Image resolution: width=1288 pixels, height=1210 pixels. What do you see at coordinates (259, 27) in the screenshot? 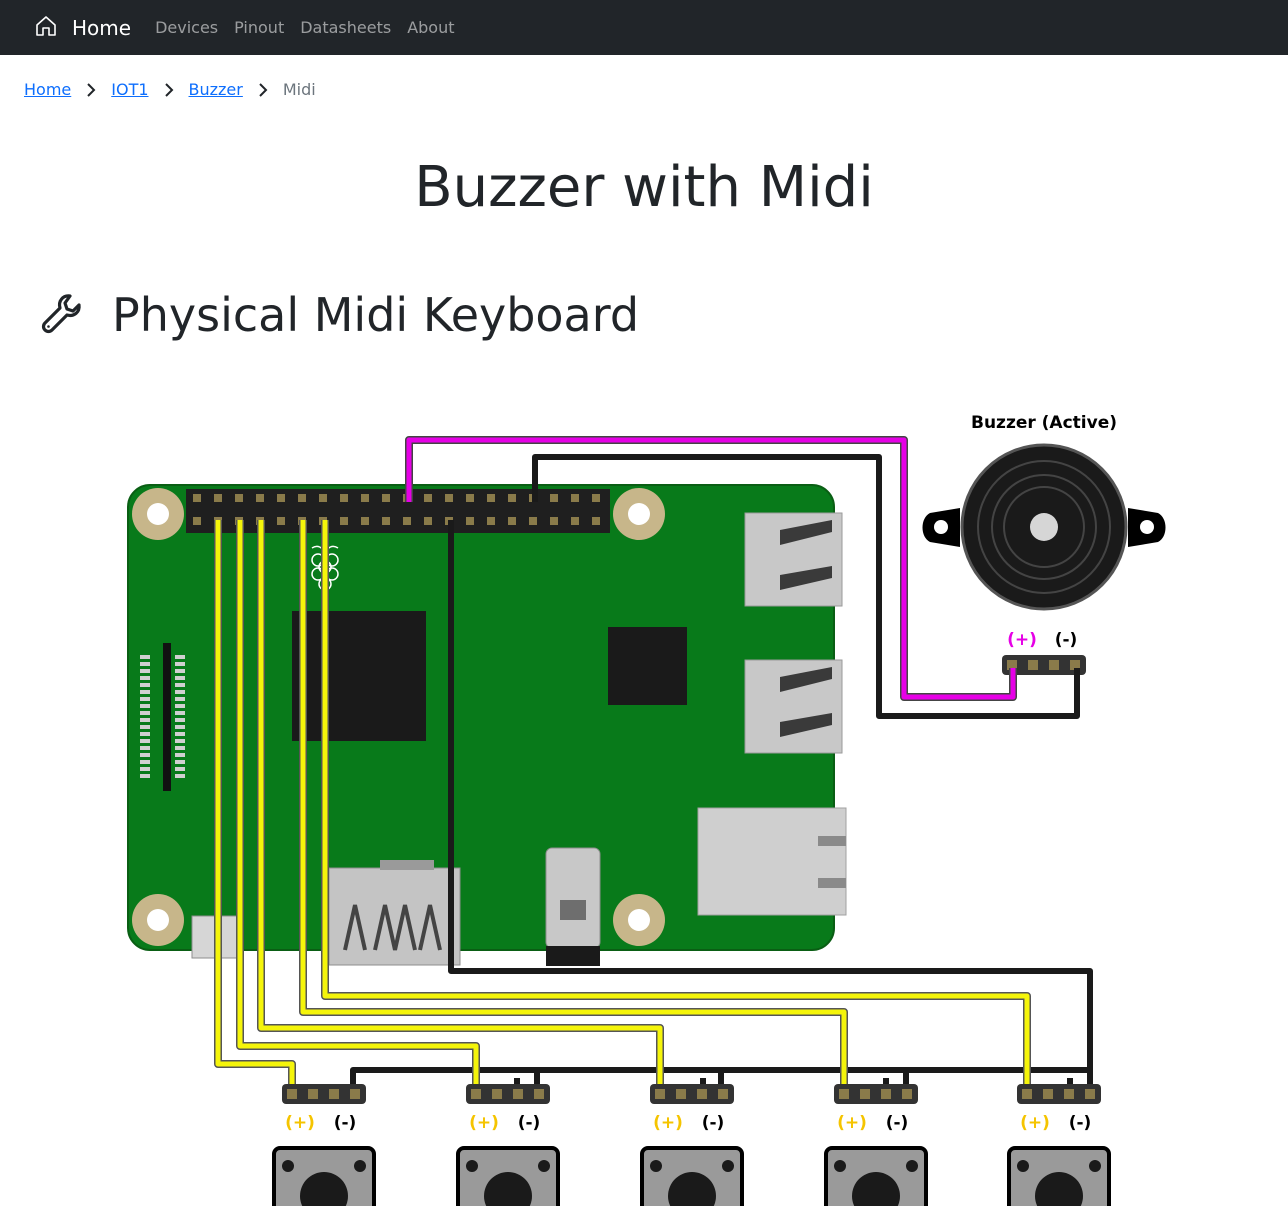
I see `nav-link-pinout: Pinout` at bounding box center [259, 27].